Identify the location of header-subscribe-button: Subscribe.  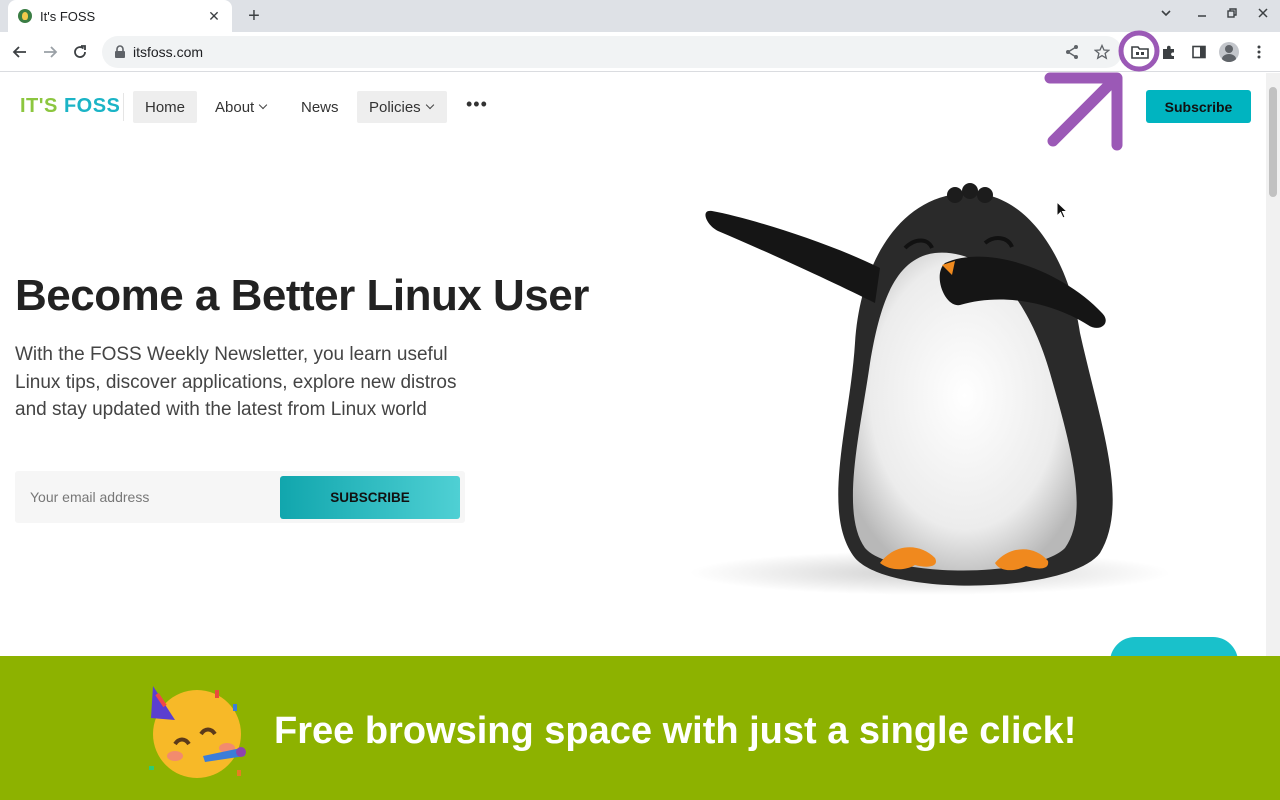
(1198, 106).